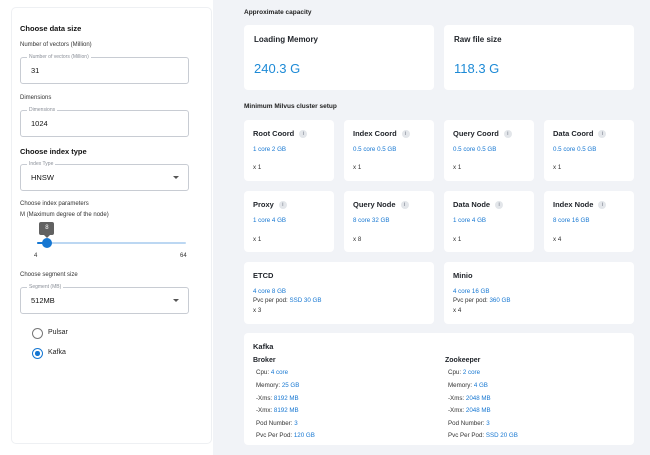 The width and height of the screenshot is (650, 455). Describe the element at coordinates (264, 410) in the screenshot. I see `row-label: -Xmx:` at that location.